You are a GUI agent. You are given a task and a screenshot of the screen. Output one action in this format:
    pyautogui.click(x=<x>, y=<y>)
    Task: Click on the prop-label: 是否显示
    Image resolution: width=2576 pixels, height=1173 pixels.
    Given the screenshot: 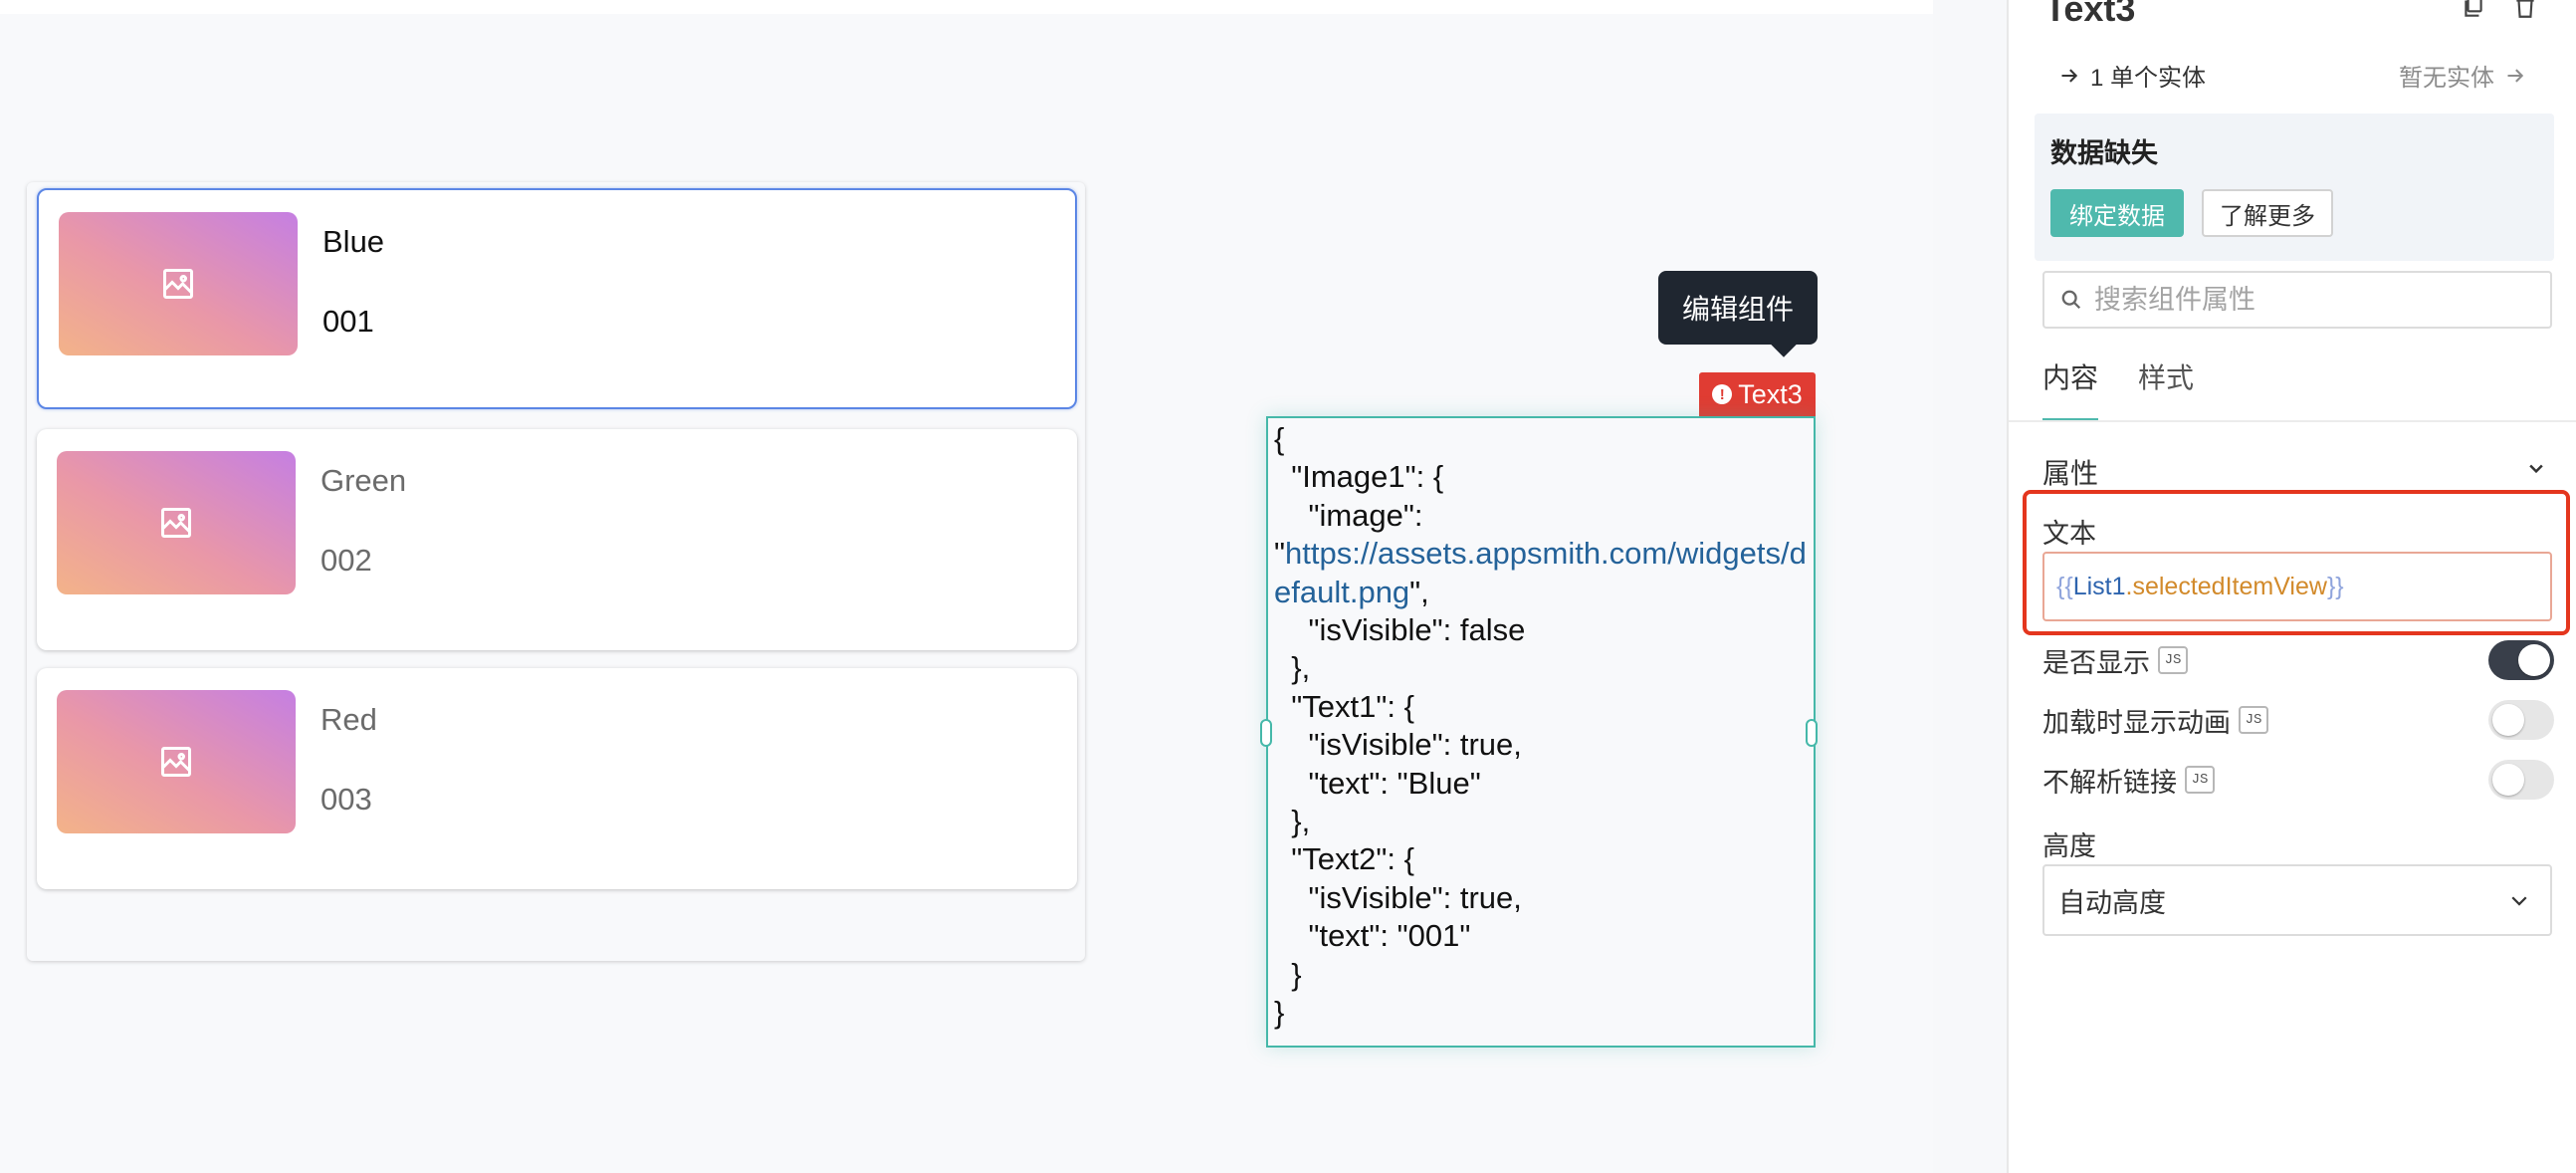 What is the action you would take?
    pyautogui.click(x=2096, y=662)
    